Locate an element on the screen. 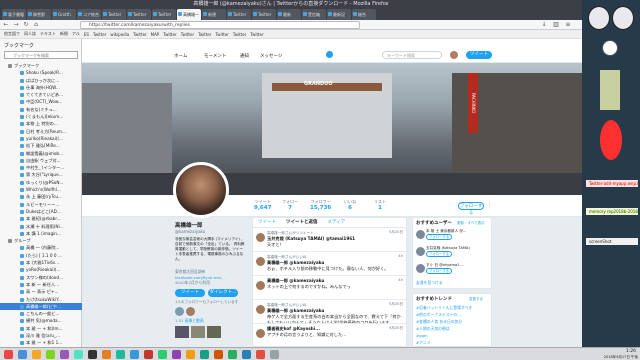 The width and height of the screenshot is (640, 360). bookmark-toolbar-item: ES is located at coordinates (86, 34).